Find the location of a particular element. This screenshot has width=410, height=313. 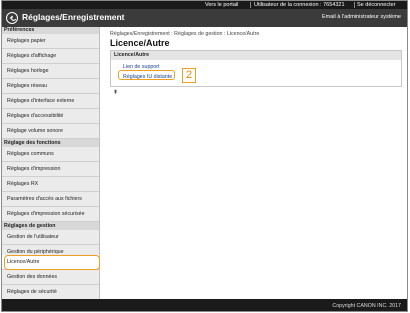

sidebar-item-impression-securisee: Réglages d'impression sécurisée is located at coordinates (50, 214).